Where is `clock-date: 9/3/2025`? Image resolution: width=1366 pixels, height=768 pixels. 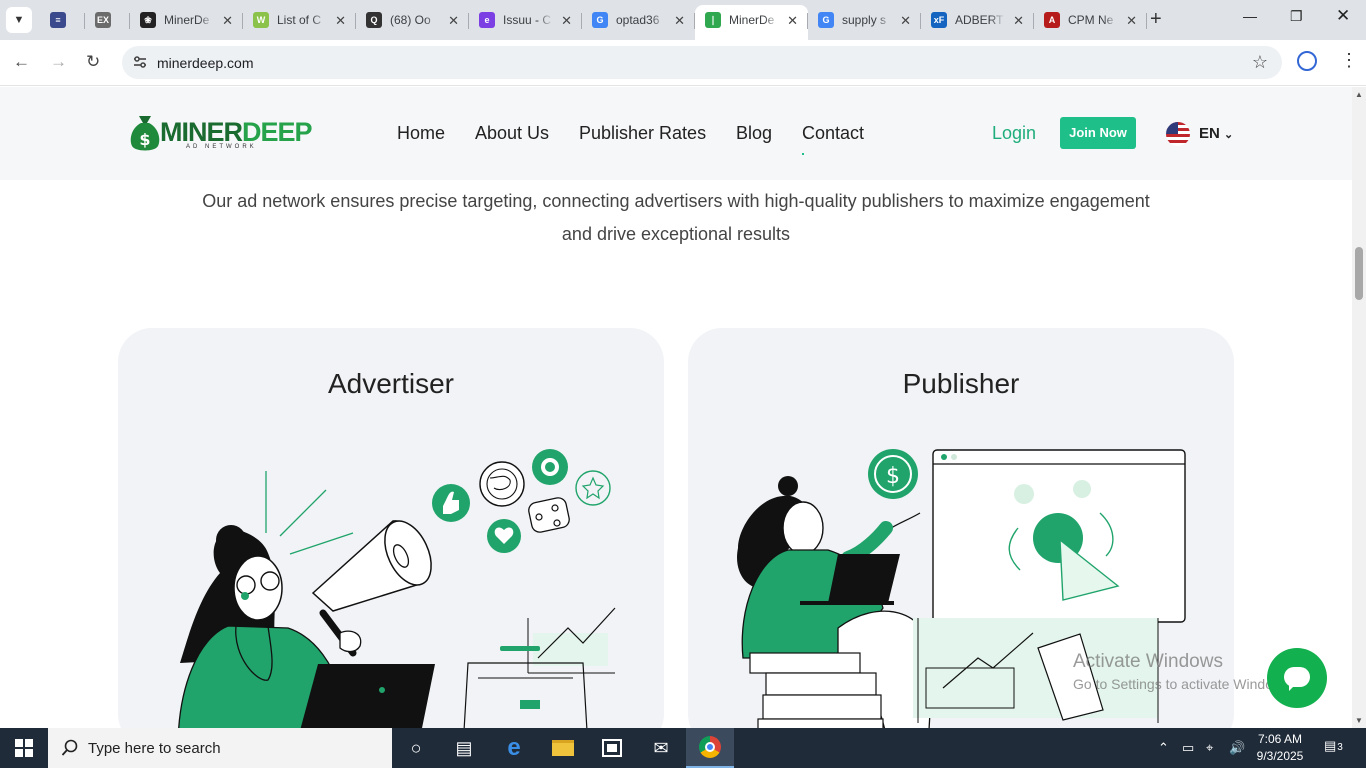
clock-date: 9/3/2025 is located at coordinates (1280, 756).